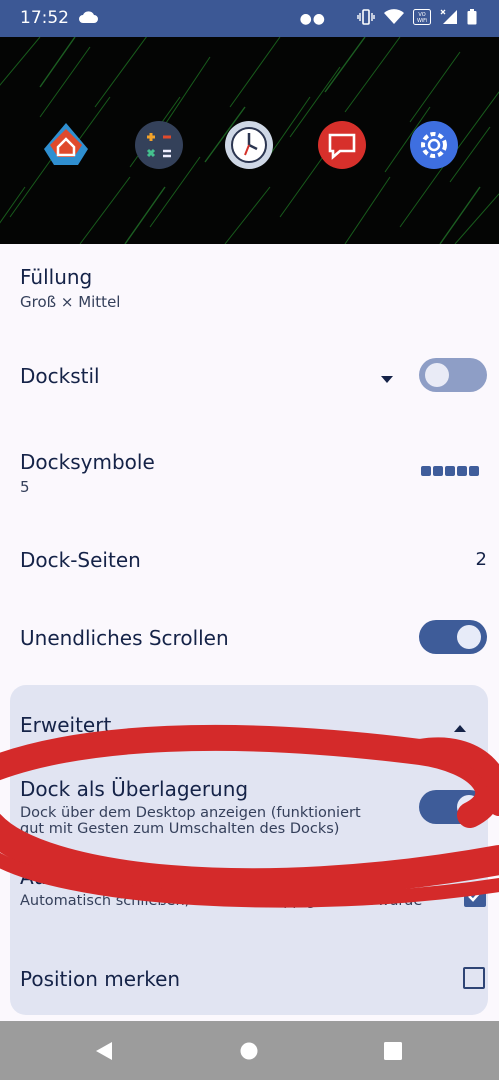 The width and height of the screenshot is (499, 1080). I want to click on wifi-icon, so click(394, 19).